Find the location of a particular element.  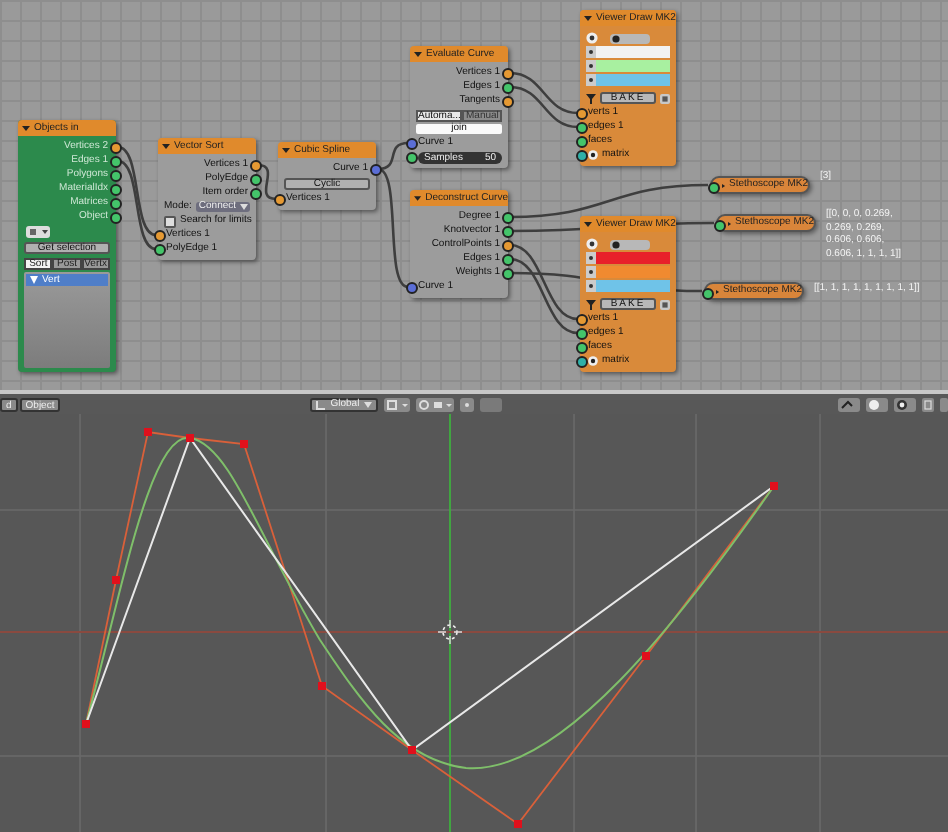

object-type-dropdown is located at coordinates (38, 232).